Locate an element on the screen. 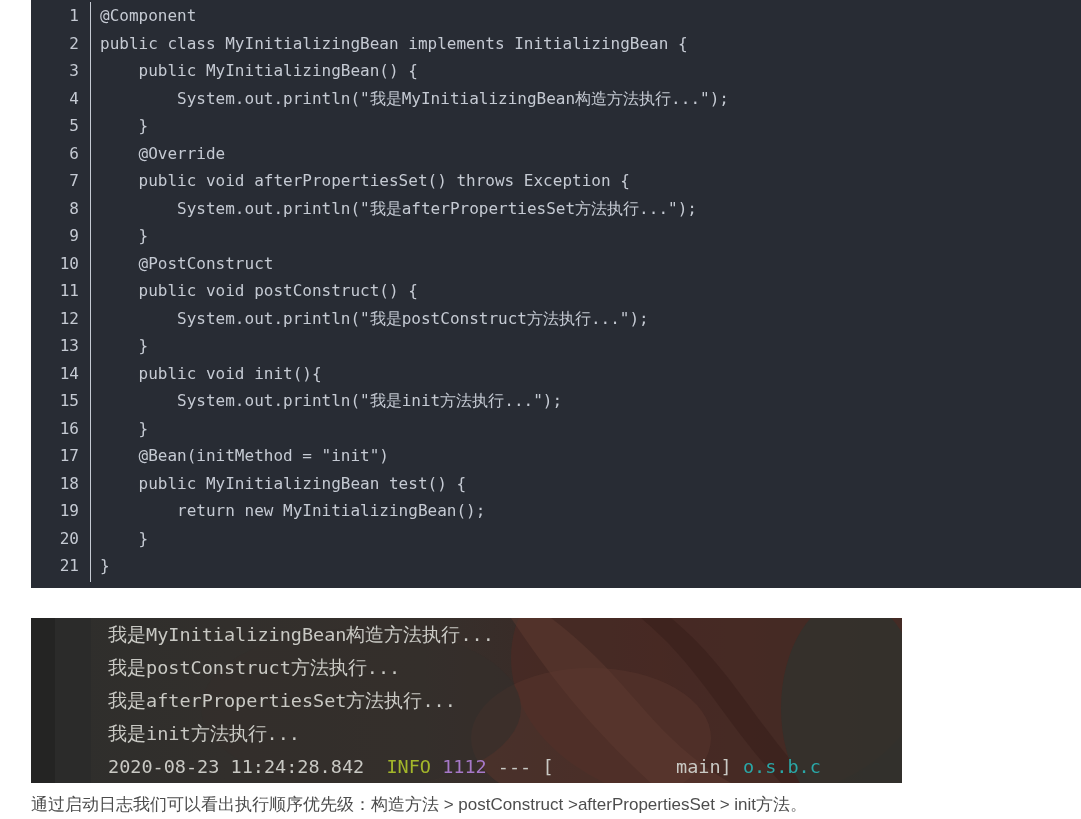  line-number: 6 is located at coordinates (73, 153).